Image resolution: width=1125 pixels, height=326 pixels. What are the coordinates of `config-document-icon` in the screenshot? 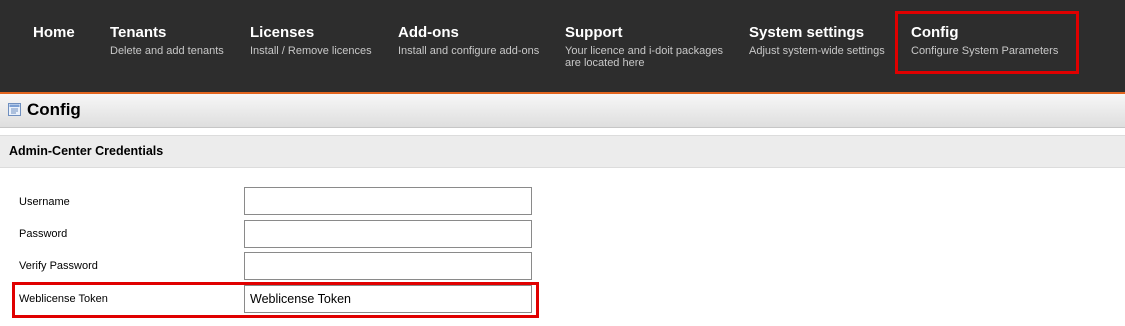 It's located at (14, 109).